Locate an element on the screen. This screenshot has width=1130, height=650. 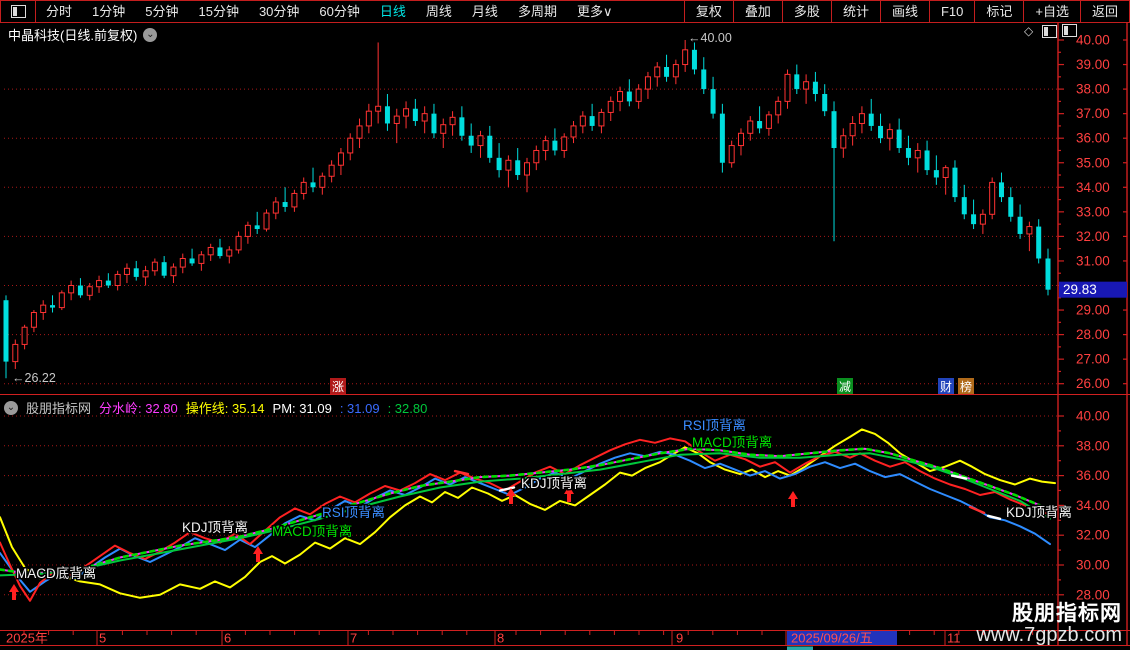
svg-text: 35.00 is located at coordinates (1093, 162).